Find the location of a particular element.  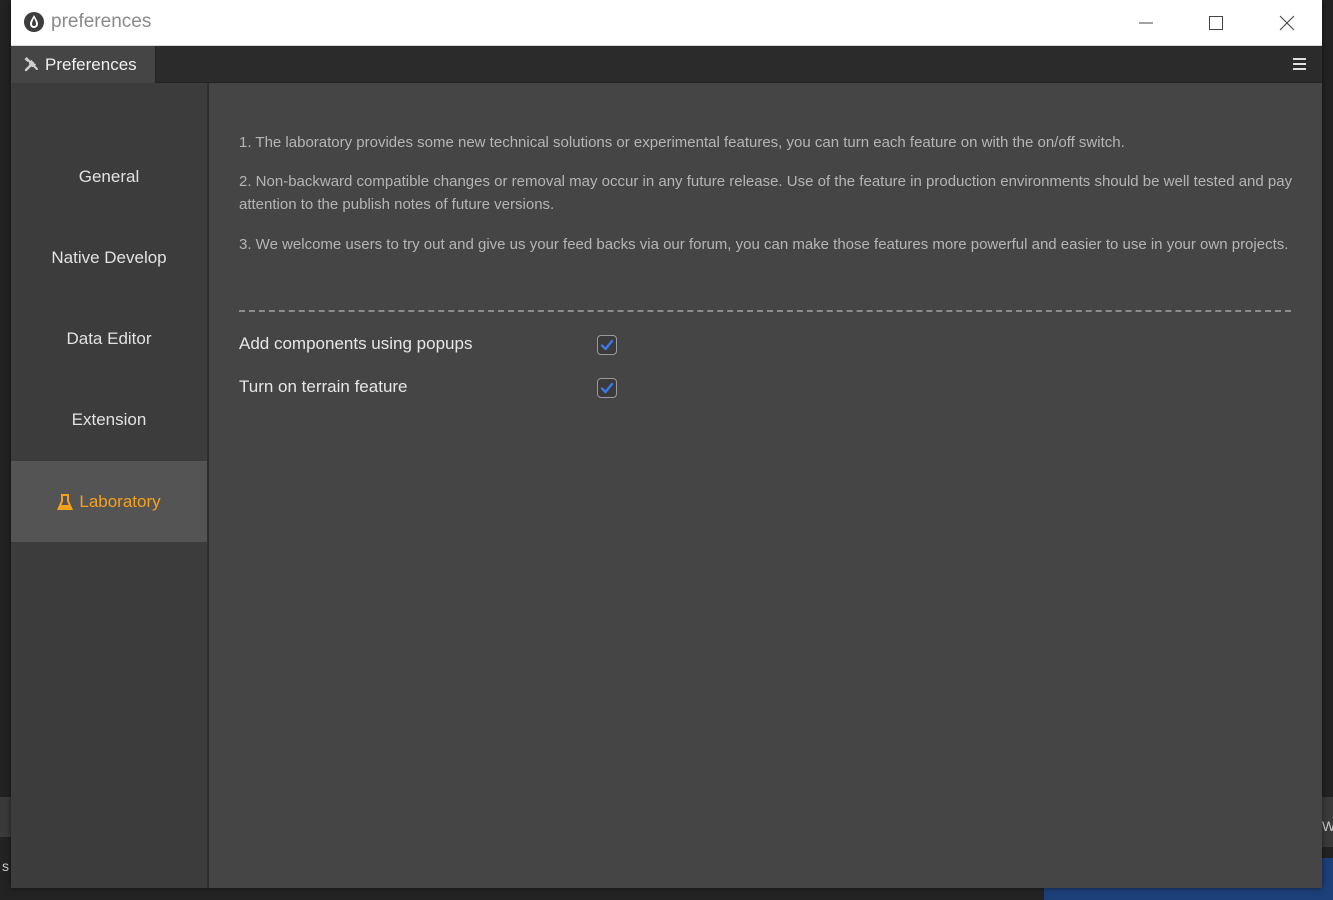

background-panel is located at coordinates (5, 817).